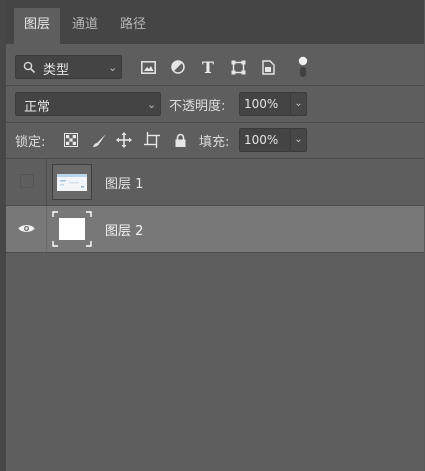  What do you see at coordinates (265, 140) in the screenshot?
I see `fill-input: 100%` at bounding box center [265, 140].